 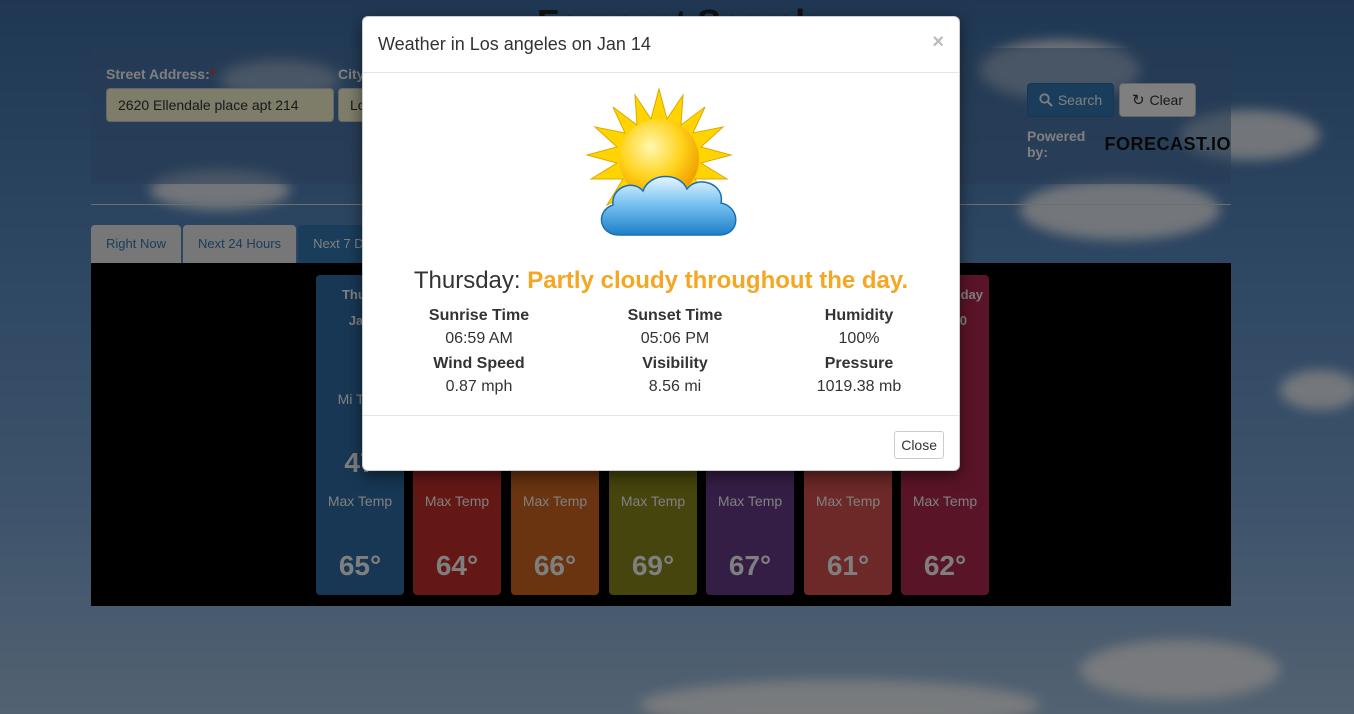 What do you see at coordinates (675, 375) in the screenshot?
I see `stat-visibility: Visibility 8.56 mi` at bounding box center [675, 375].